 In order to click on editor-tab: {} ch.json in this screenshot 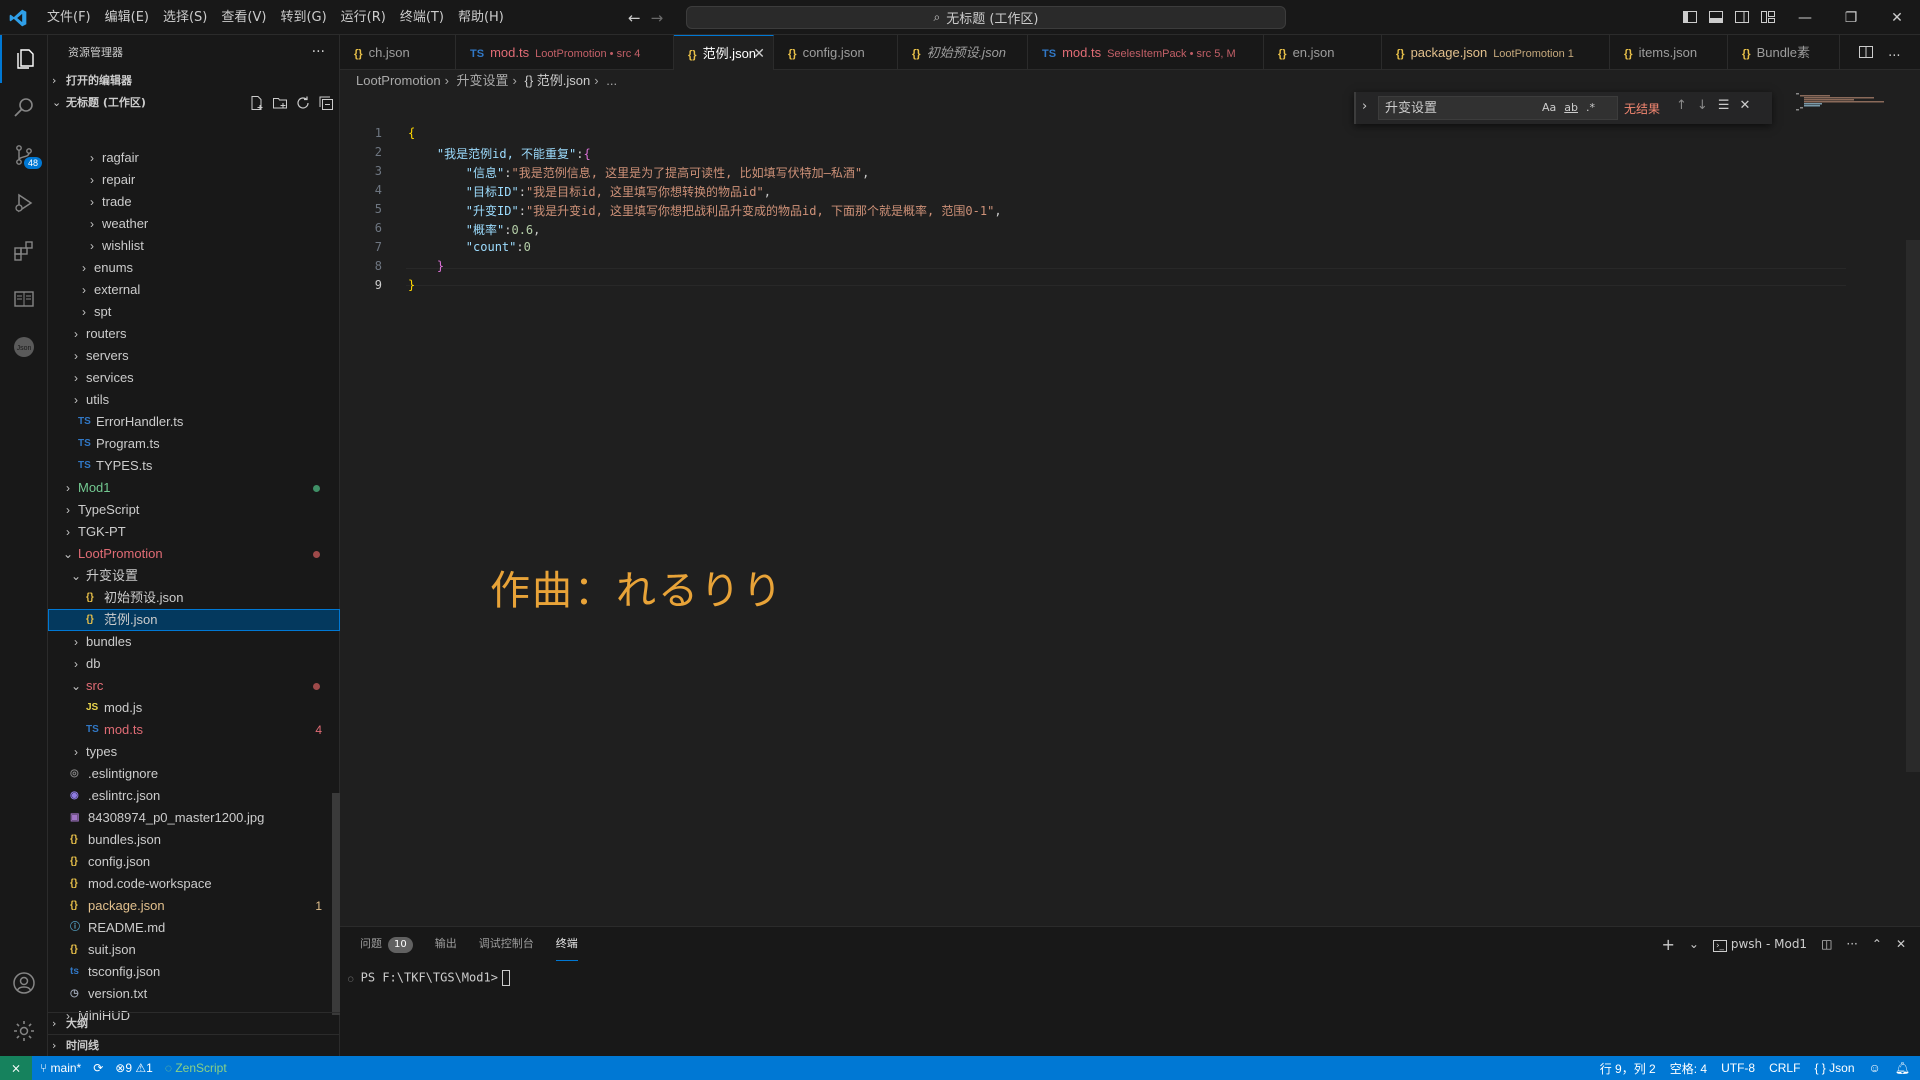, I will do `click(398, 52)`.